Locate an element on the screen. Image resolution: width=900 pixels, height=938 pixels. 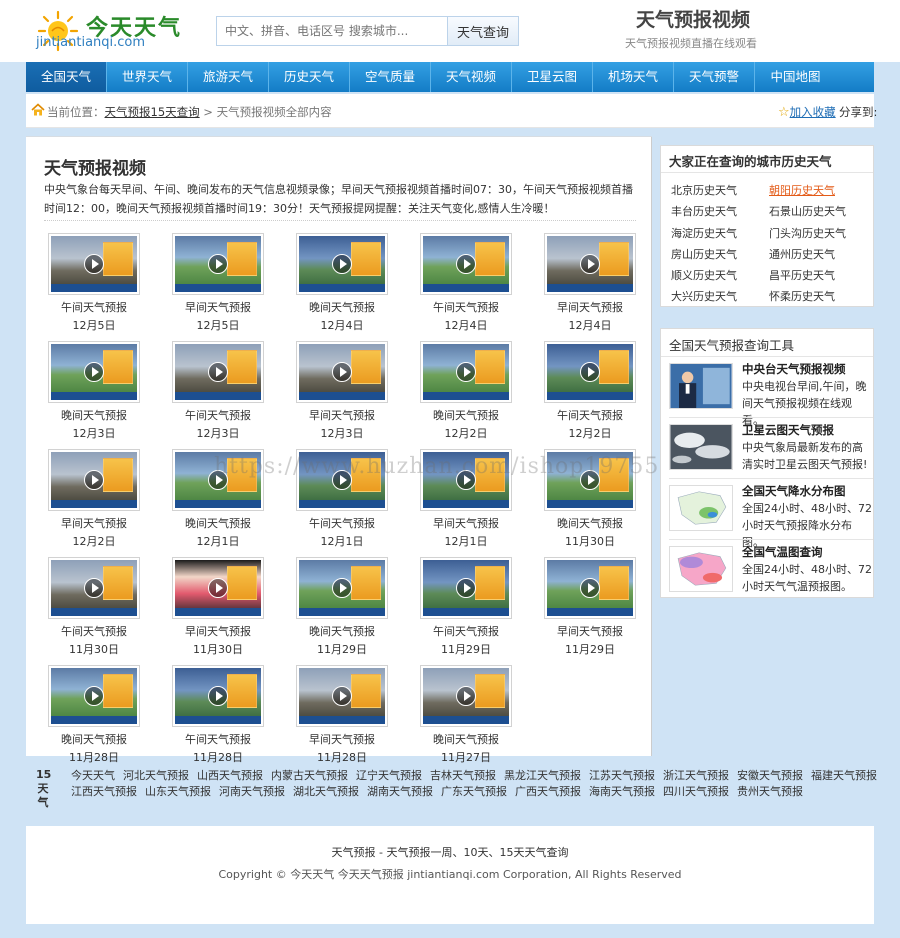
video-card: 午间天气预报 12月3日 is located at coordinates (232, 395).